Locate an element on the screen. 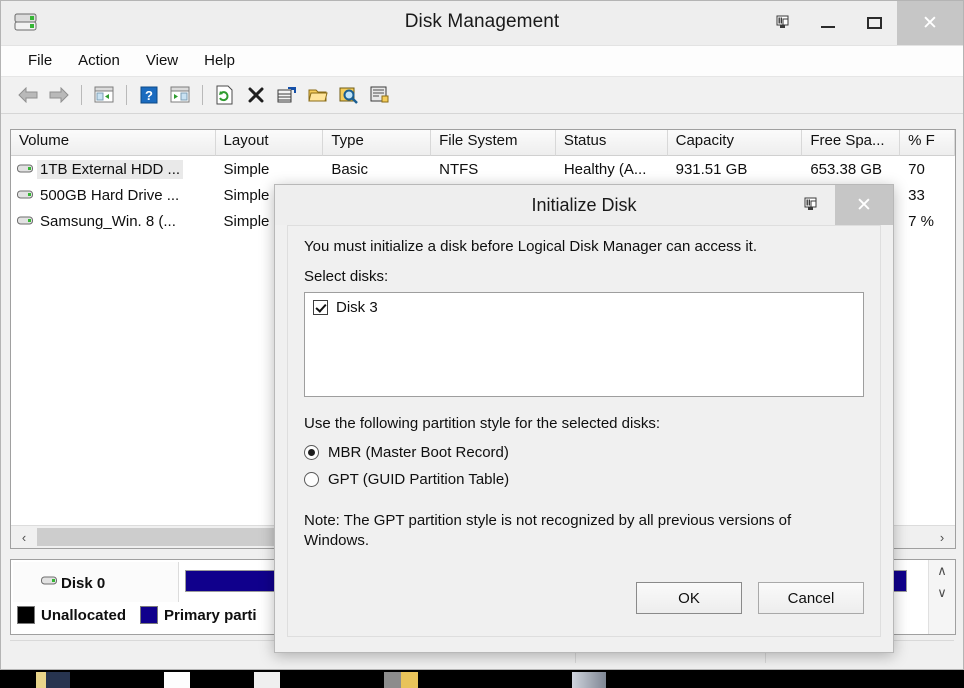  toolbar-forward-button is located at coordinates (59, 95).